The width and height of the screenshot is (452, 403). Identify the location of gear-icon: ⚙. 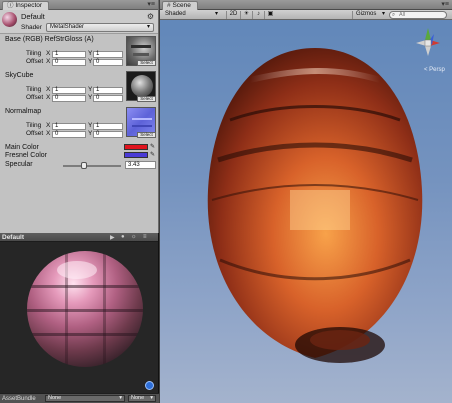
(150, 16).